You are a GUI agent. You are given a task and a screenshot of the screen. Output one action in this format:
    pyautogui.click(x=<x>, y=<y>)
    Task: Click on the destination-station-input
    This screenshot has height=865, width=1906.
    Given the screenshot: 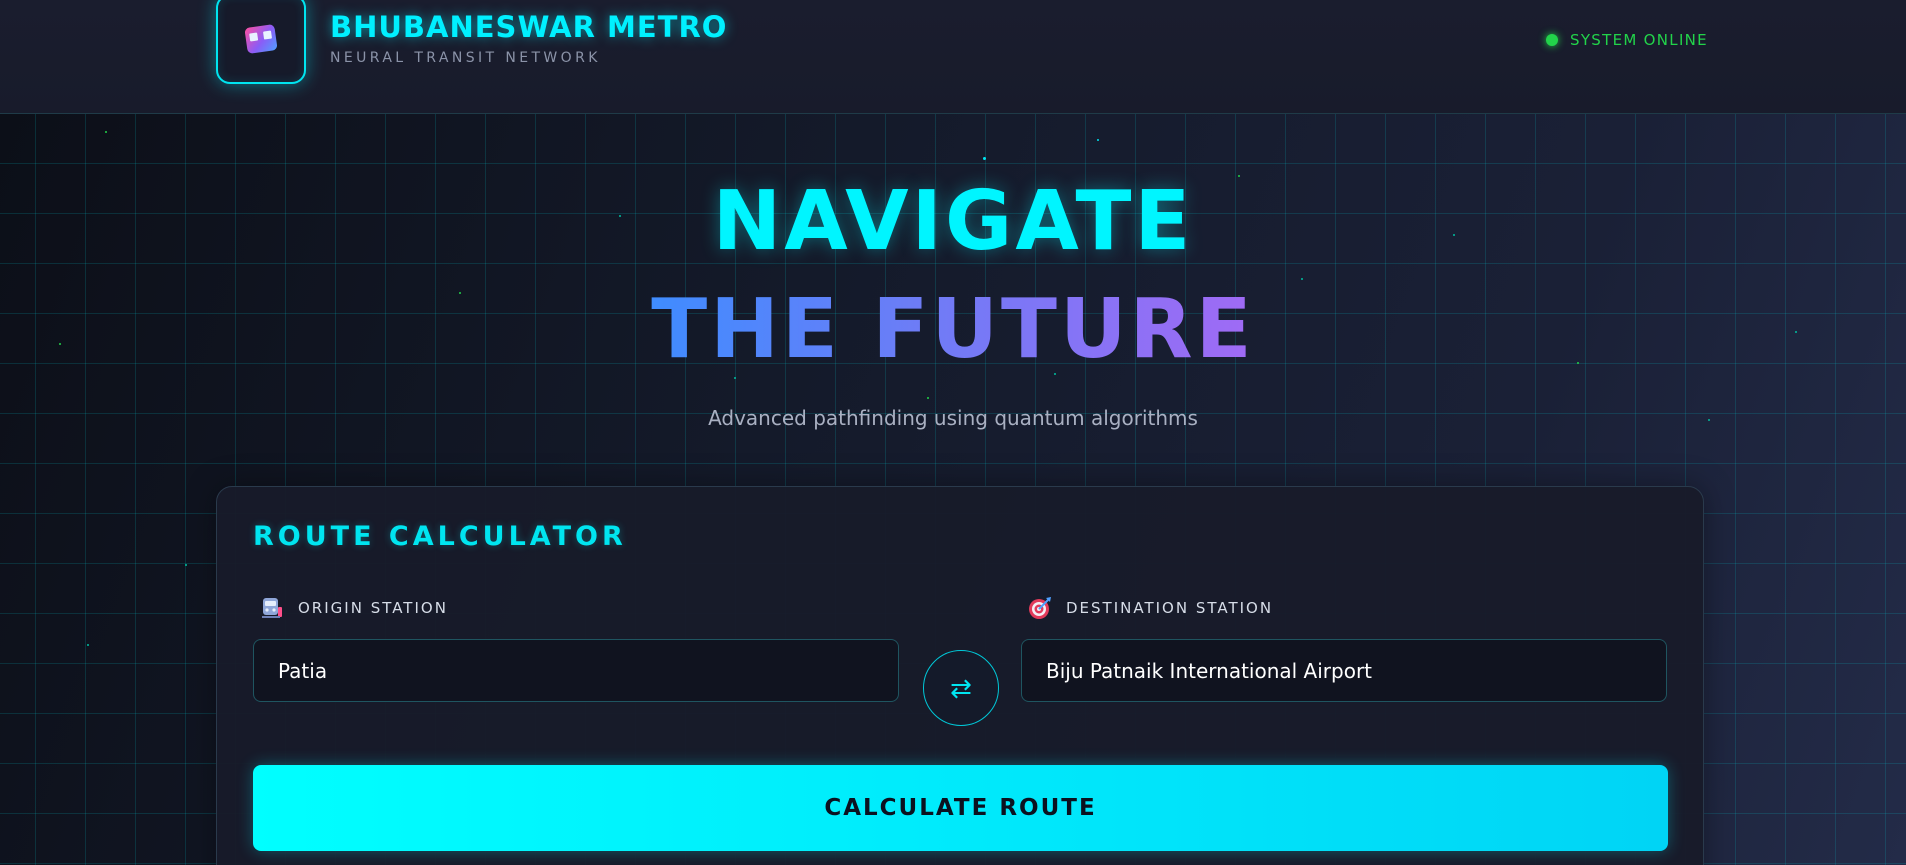 What is the action you would take?
    pyautogui.click(x=1344, y=670)
    